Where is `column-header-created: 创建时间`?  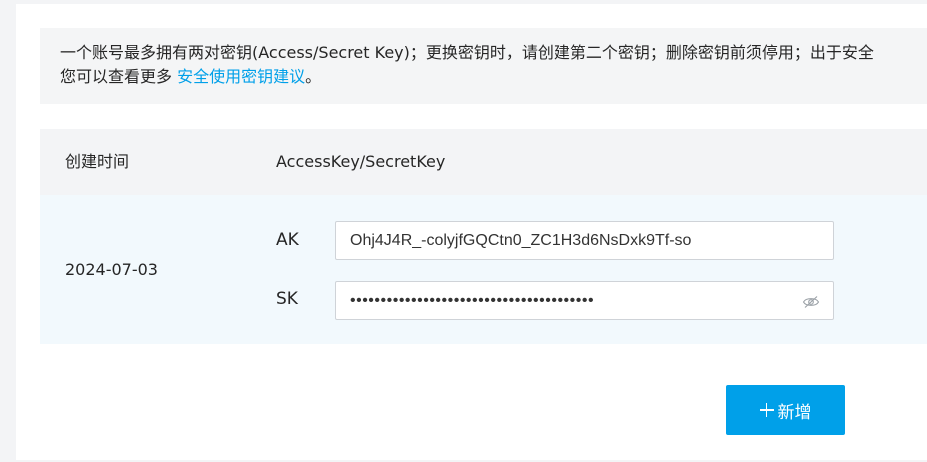 column-header-created: 创建时间 is located at coordinates (97, 161).